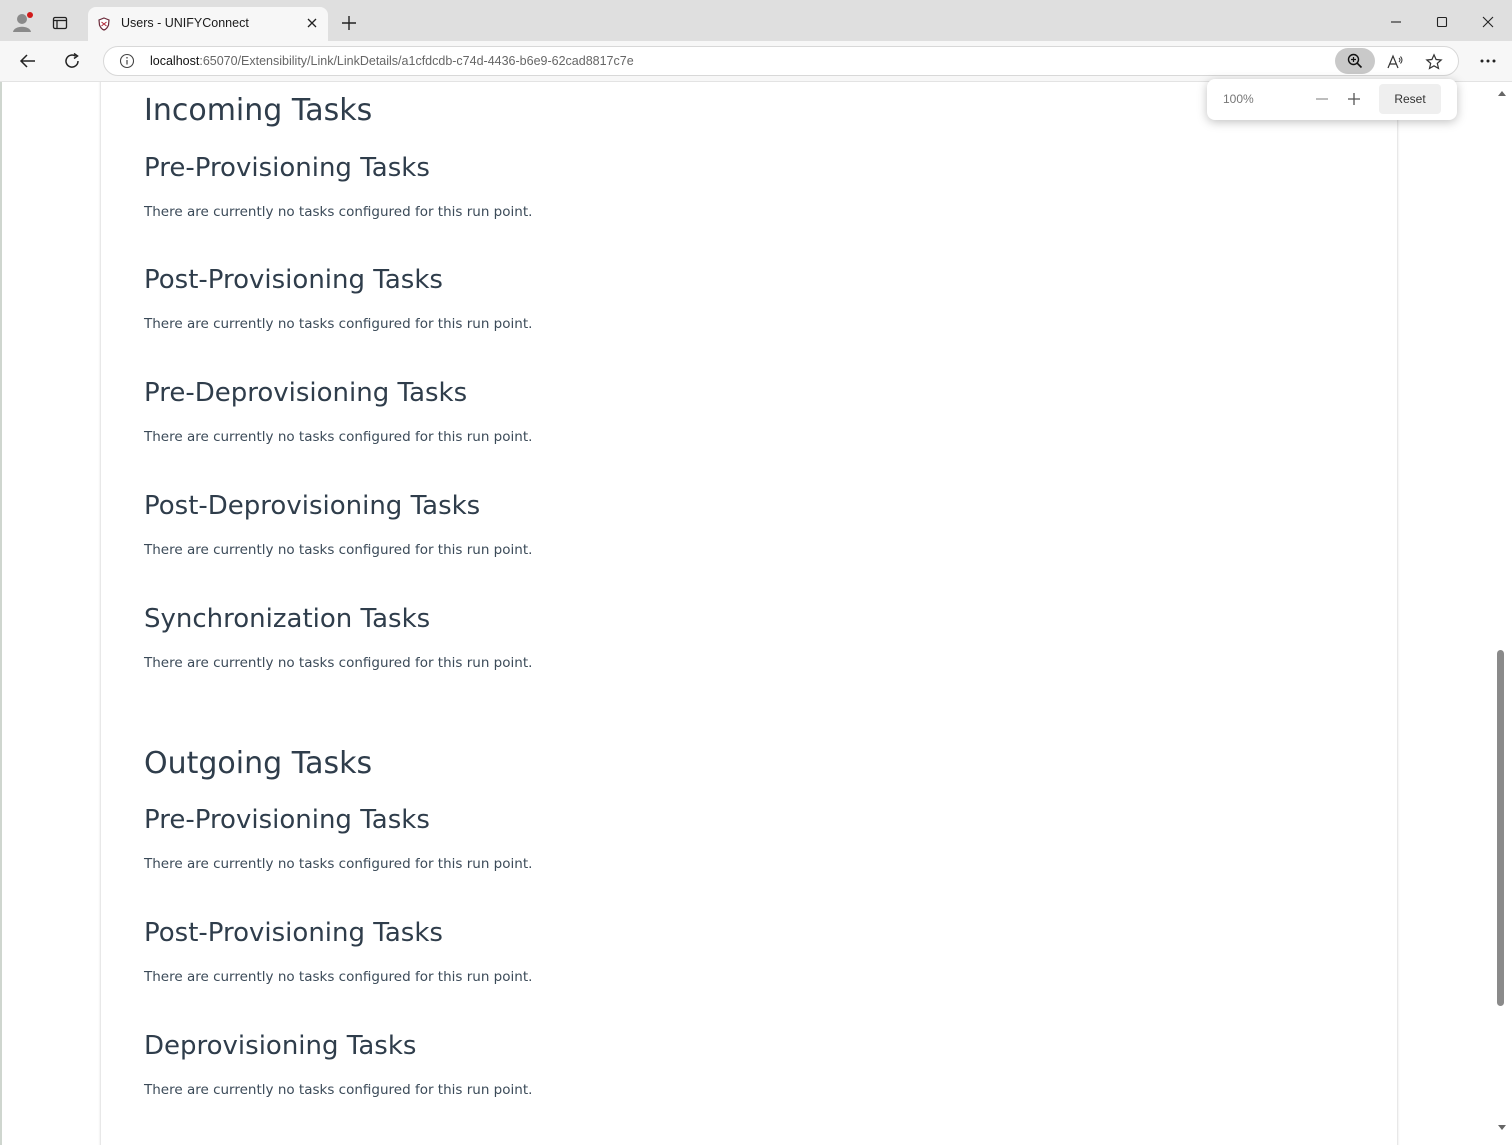 Image resolution: width=1512 pixels, height=1145 pixels. I want to click on read-aloud-icon, so click(1395, 62).